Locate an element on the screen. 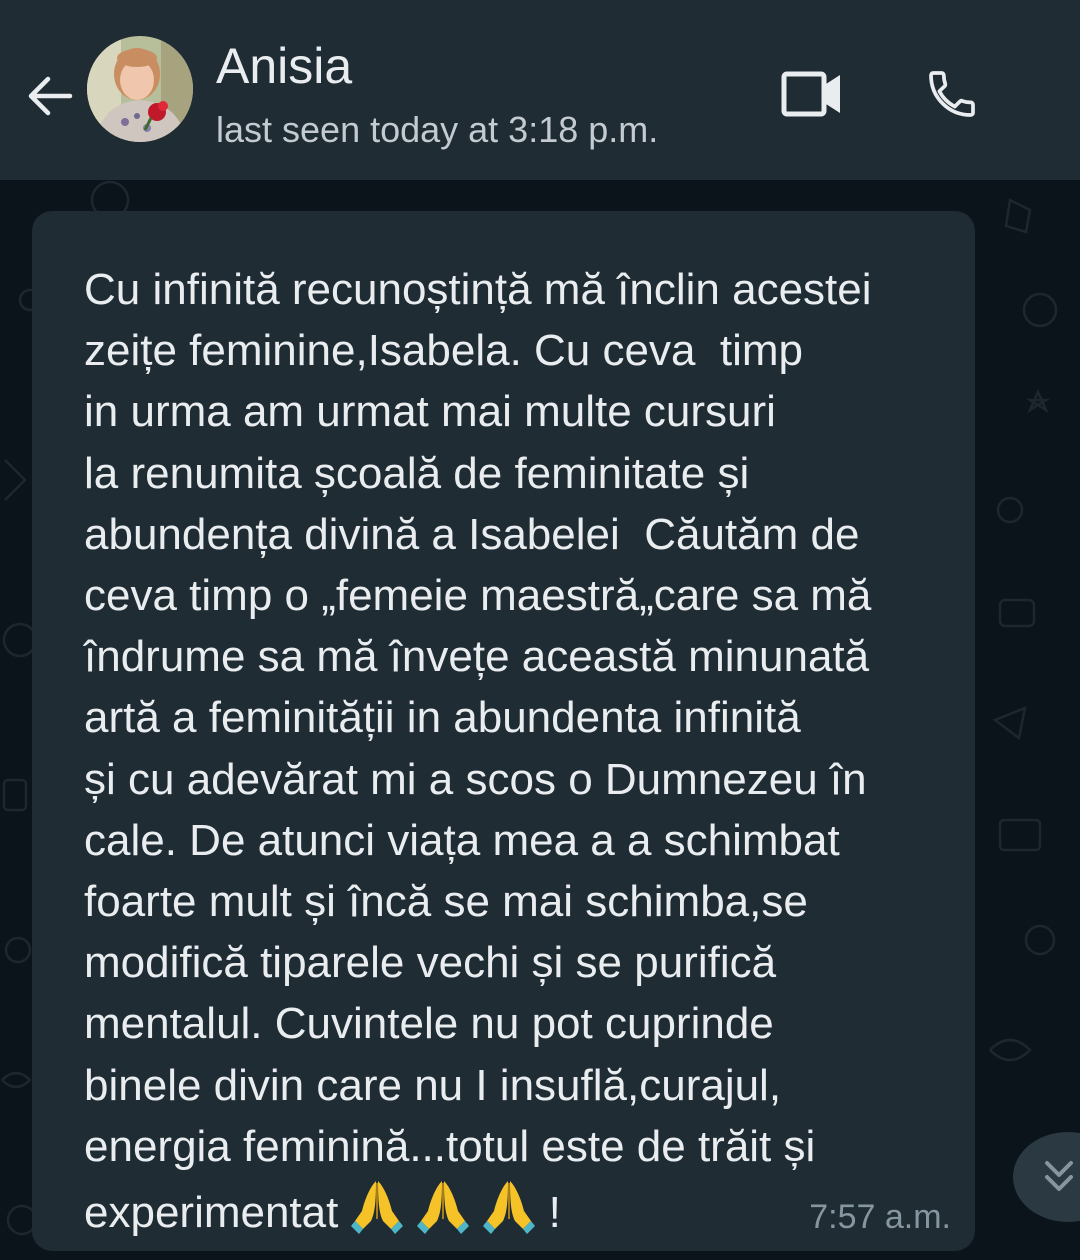 The height and width of the screenshot is (1260, 1080). voice-call-button is located at coordinates (952, 94).